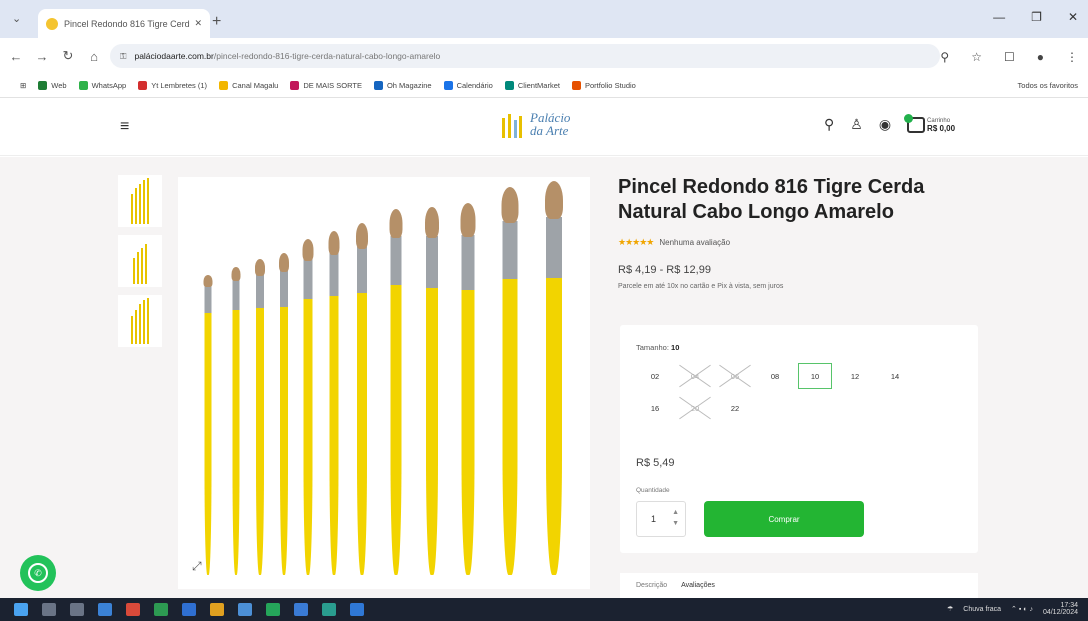 Image resolution: width=1088 pixels, height=621 pixels. What do you see at coordinates (1060, 609) in the screenshot?
I see `clock: 17:34 04/12/2024` at bounding box center [1060, 609].